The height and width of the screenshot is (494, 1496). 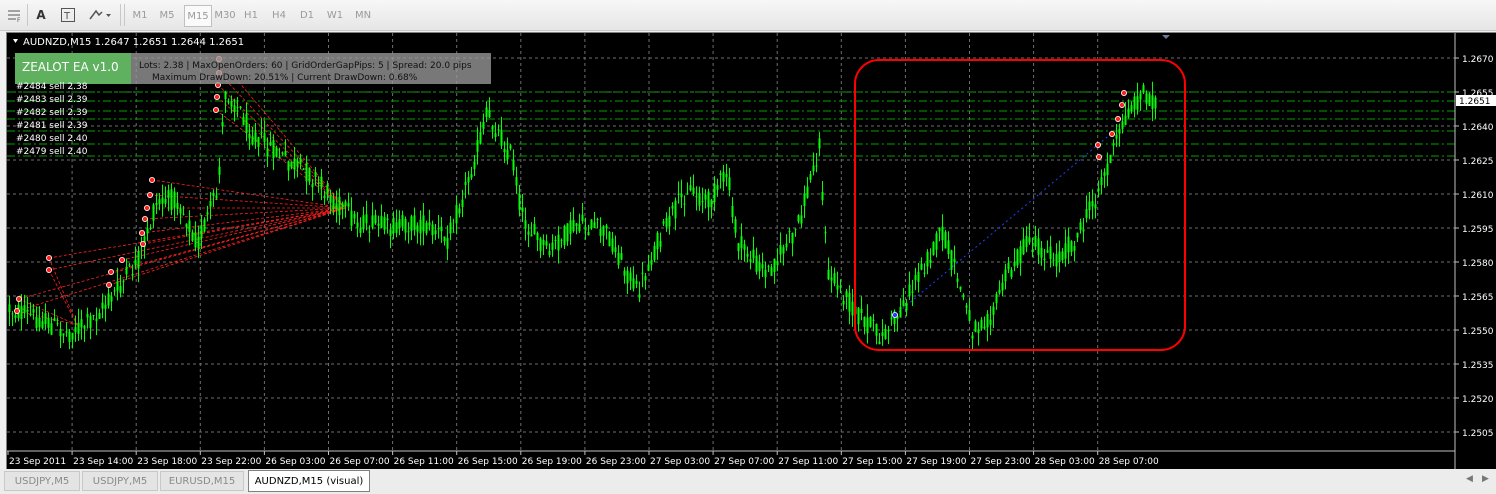 I want to click on price-axis-label: 1.2610, so click(x=1478, y=196).